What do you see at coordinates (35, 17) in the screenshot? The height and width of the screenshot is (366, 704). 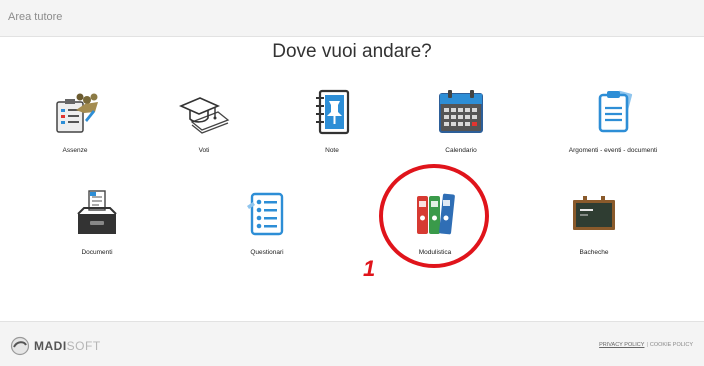 I see `area-title: Area tutore` at bounding box center [35, 17].